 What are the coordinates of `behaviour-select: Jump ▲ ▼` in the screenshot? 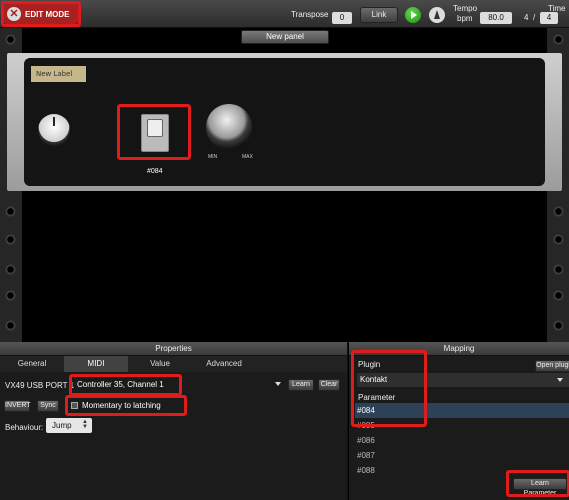 It's located at (69, 425).